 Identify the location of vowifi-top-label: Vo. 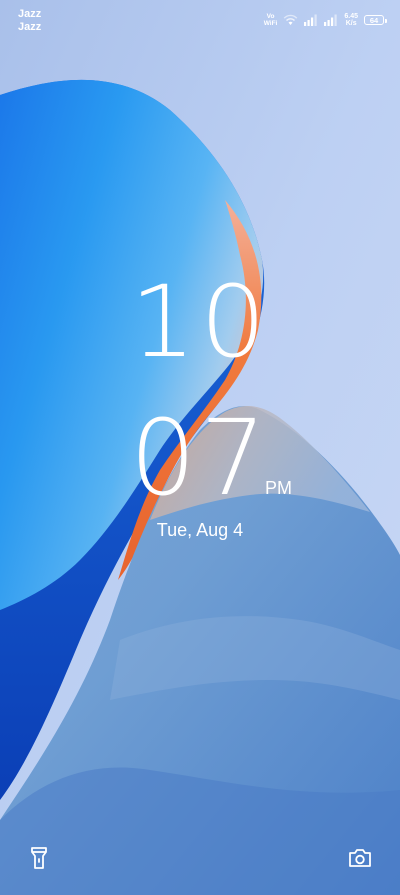
(270, 16).